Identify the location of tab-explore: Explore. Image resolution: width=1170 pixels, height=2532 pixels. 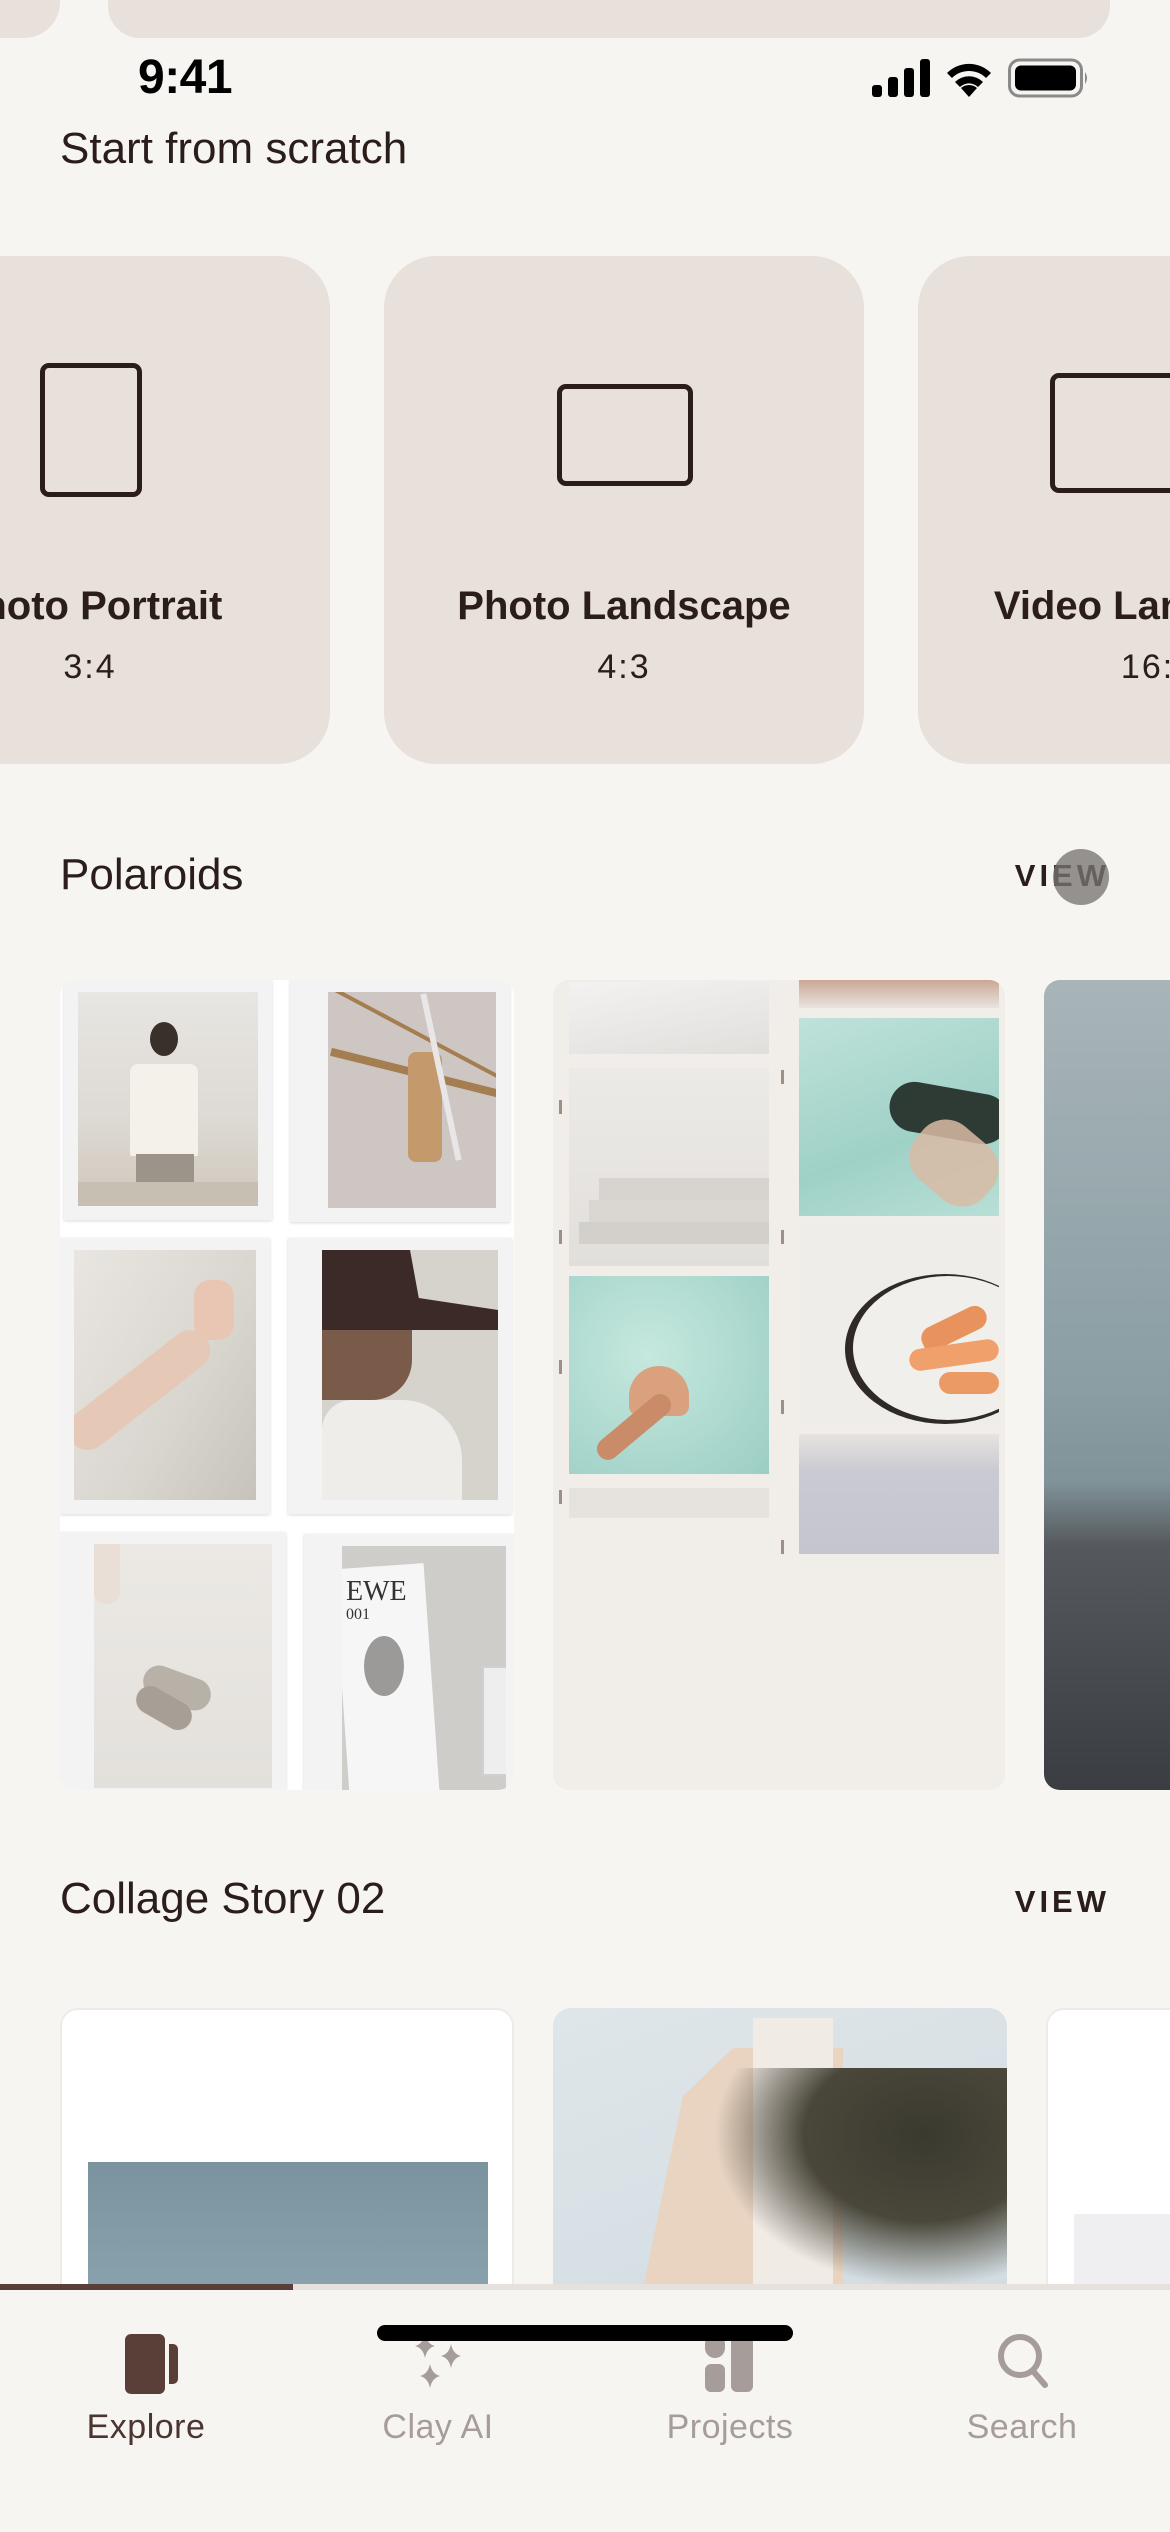
(146, 2378).